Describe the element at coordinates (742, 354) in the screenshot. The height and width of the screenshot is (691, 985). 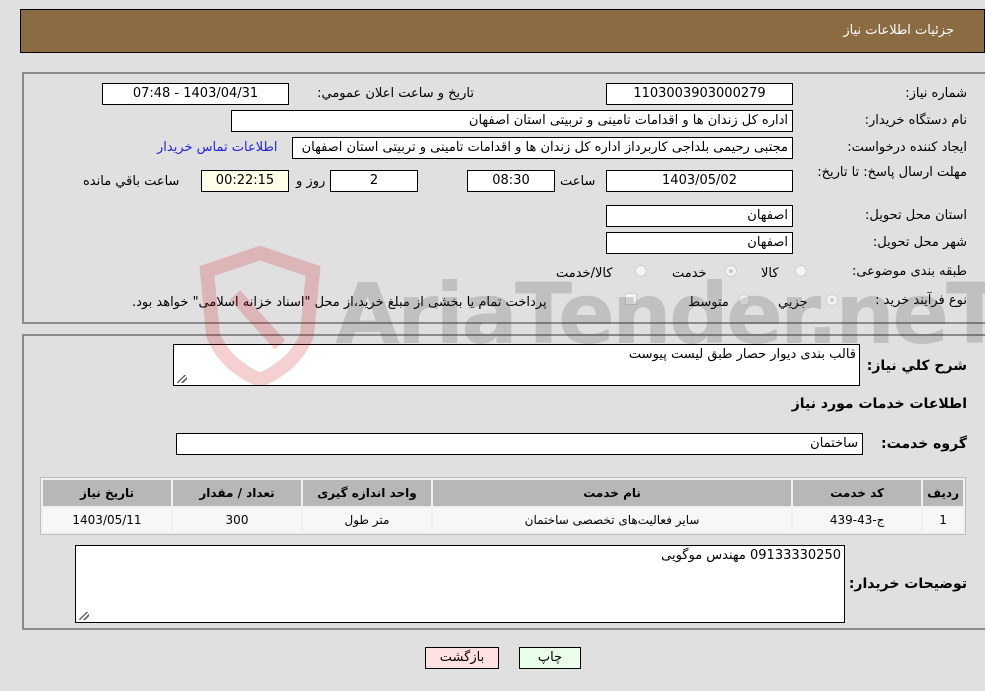
I see `description-text: قالب بندی دیوار حصار طبق لیست پیوست` at that location.